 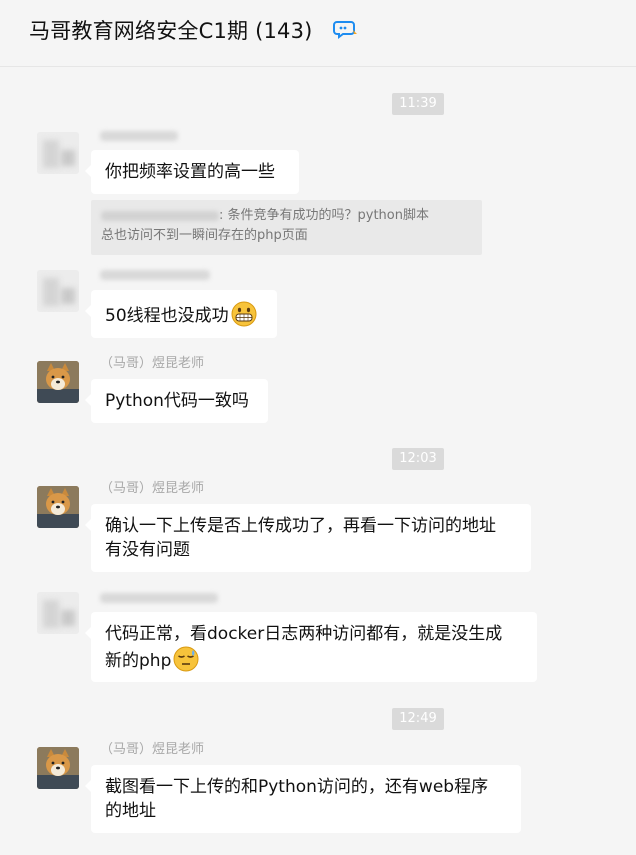 I want to click on timestamp: 12:49, so click(x=418, y=719).